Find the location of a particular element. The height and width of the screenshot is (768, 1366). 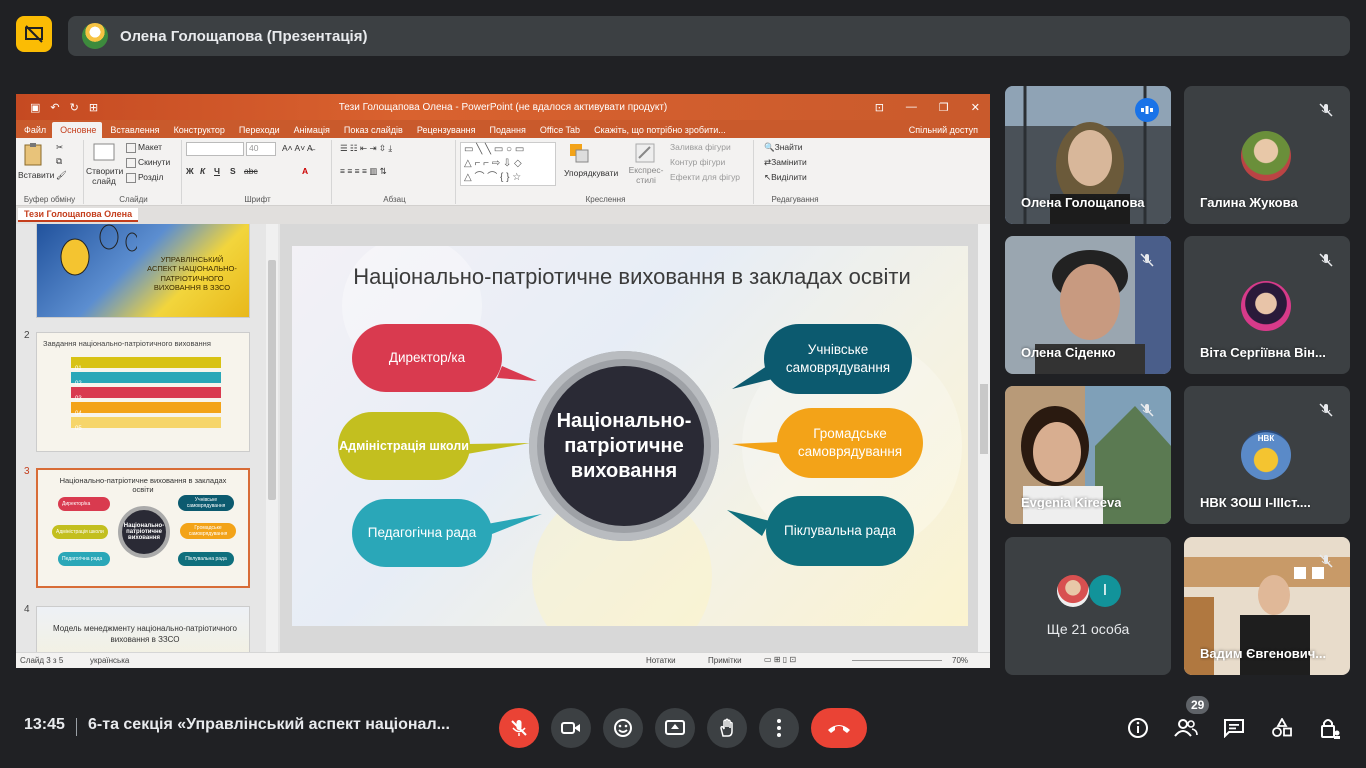

new-slide-icon is located at coordinates (104, 154).